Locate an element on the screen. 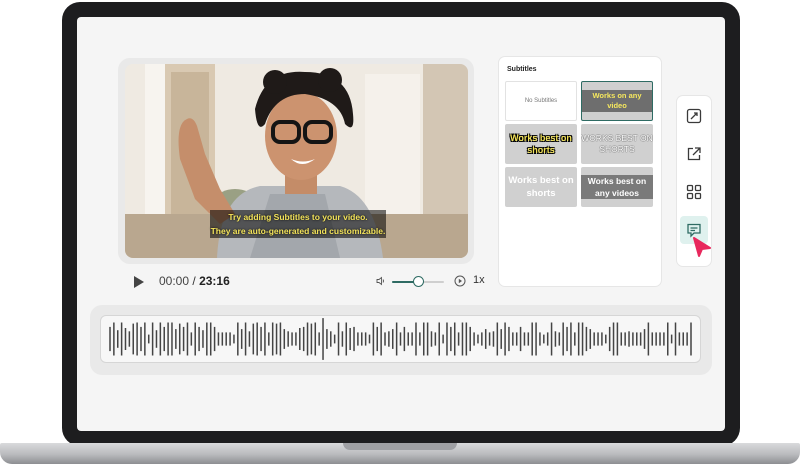  subtitle-option-label: Works best on shorts is located at coordinates (541, 144).